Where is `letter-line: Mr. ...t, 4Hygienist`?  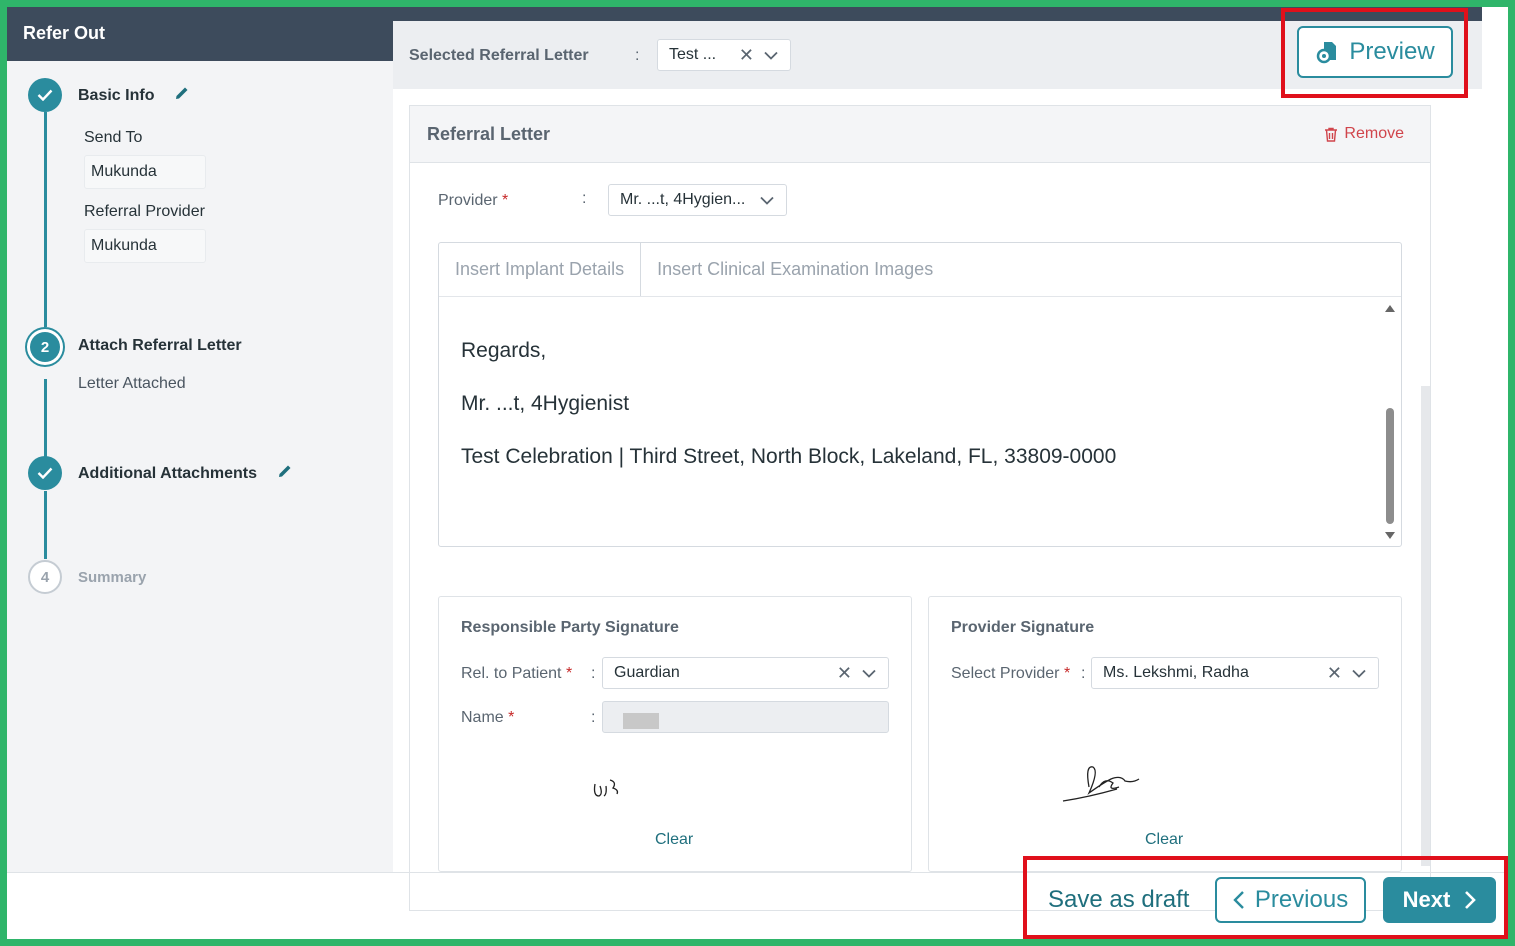 letter-line: Mr. ...t, 4Hygienist is located at coordinates (545, 403).